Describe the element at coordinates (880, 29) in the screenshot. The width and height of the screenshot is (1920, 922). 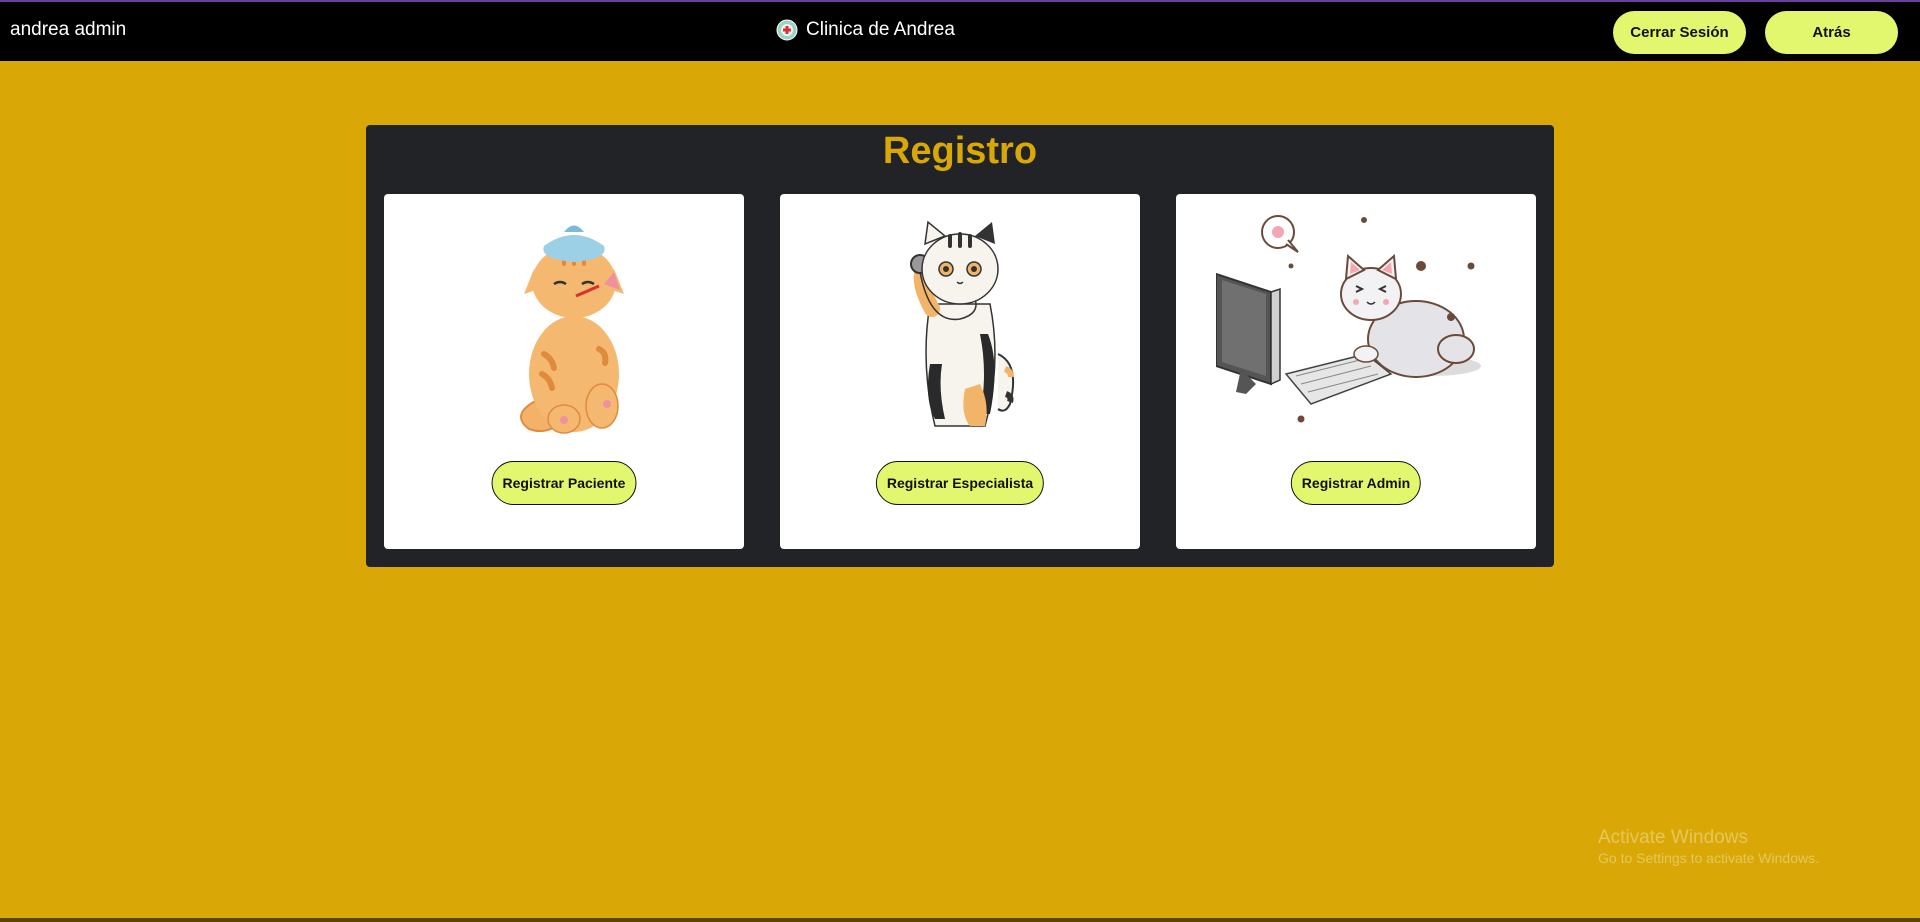
I see `brand-name: Clinica de Andrea` at that location.